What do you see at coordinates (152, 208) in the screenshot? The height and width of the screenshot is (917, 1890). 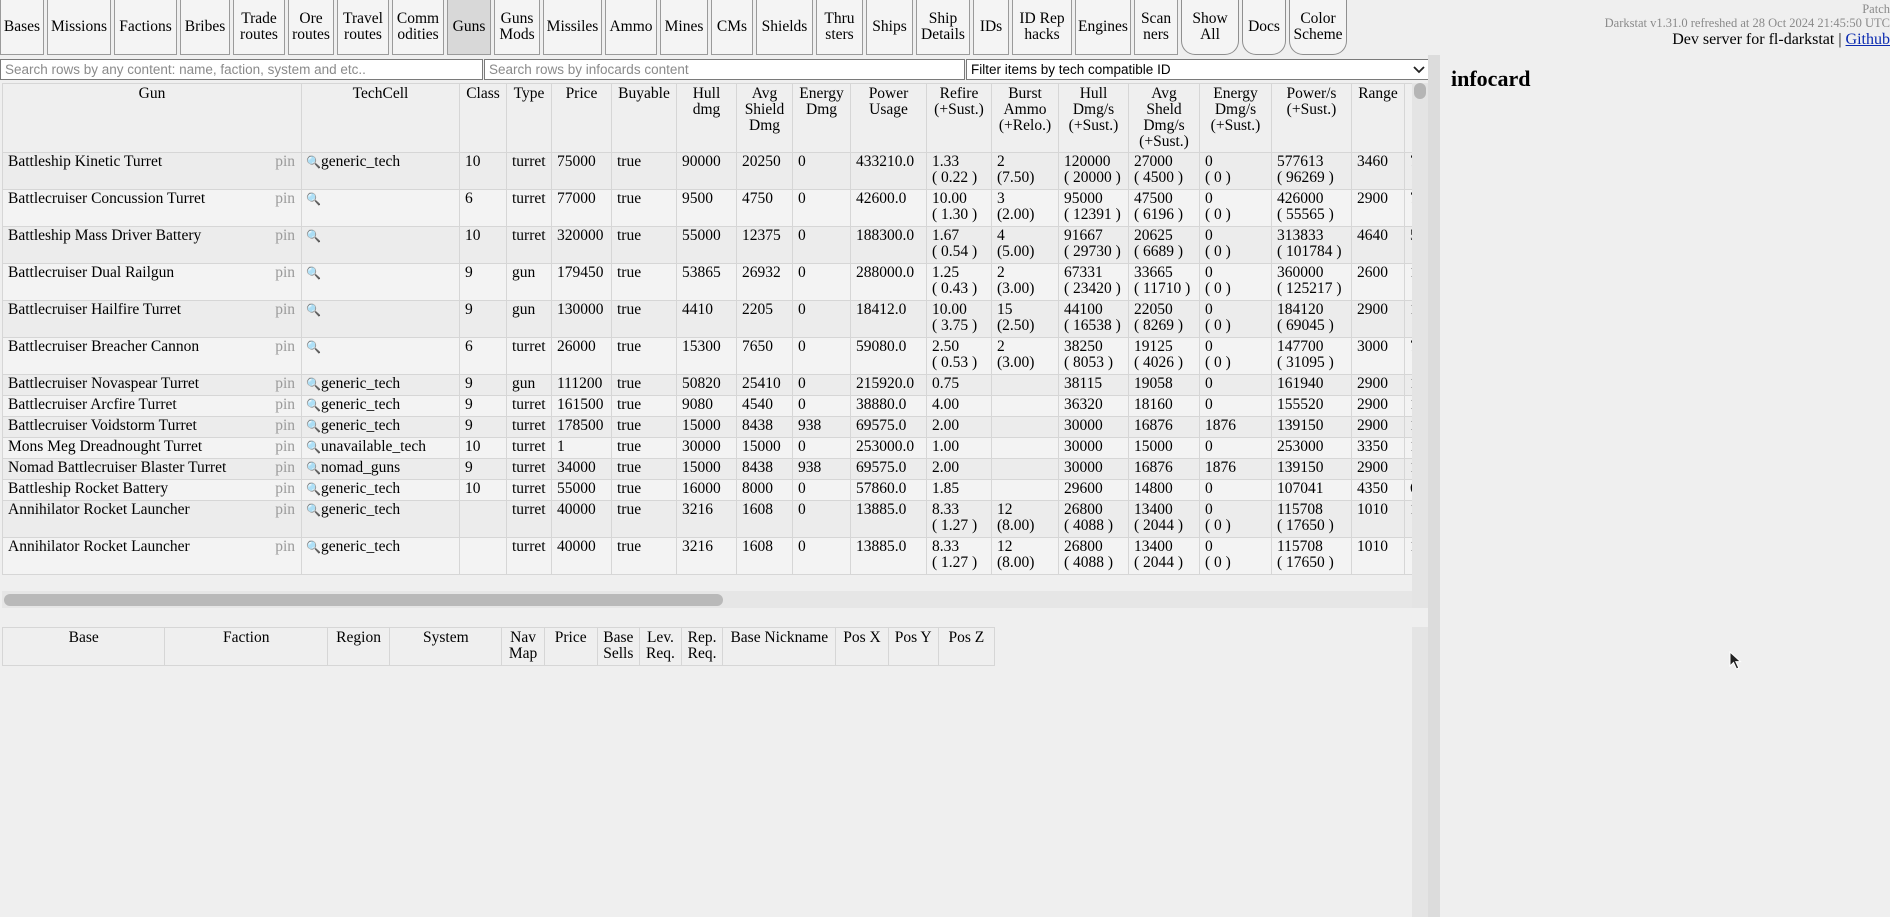 I see `gun-name-cell: Battlecruiser Concussion Turret pin` at bounding box center [152, 208].